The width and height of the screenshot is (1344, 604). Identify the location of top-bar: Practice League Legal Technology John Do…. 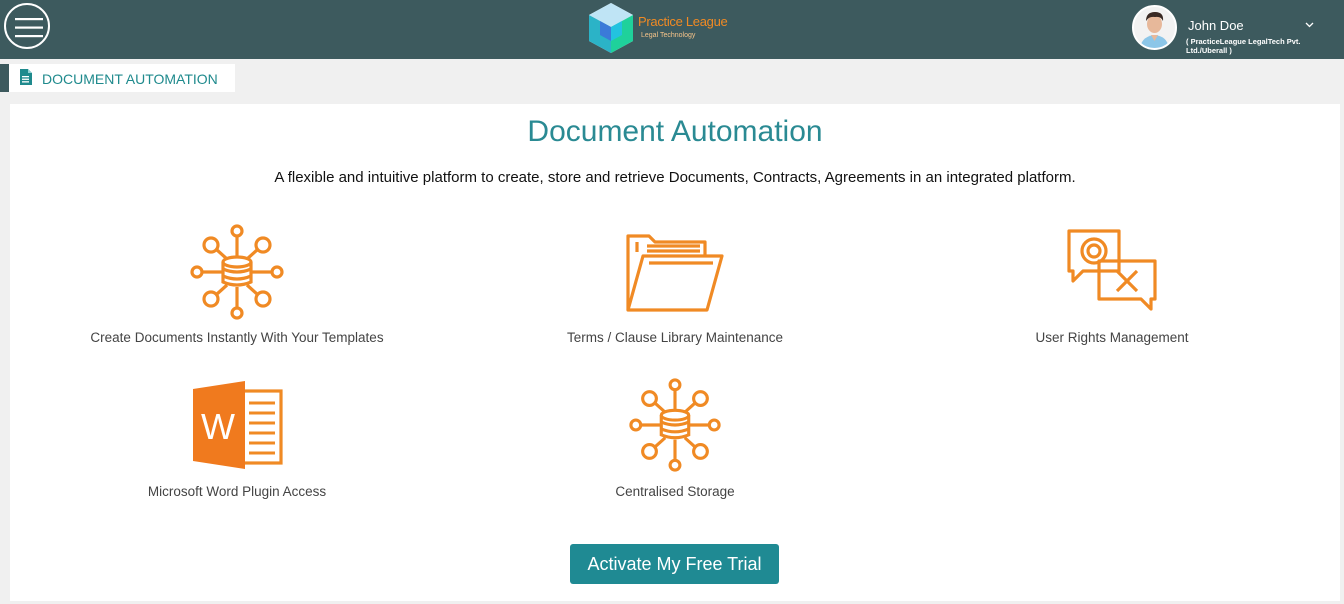
(672, 29).